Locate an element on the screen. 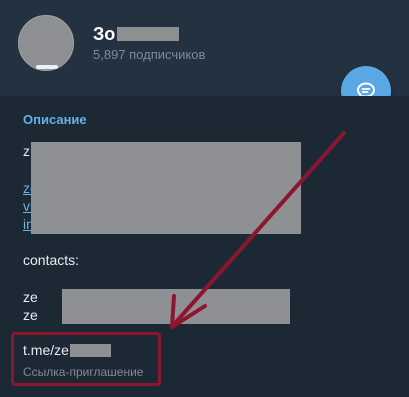 The width and height of the screenshot is (409, 397). channel-name: Зо is located at coordinates (104, 33).